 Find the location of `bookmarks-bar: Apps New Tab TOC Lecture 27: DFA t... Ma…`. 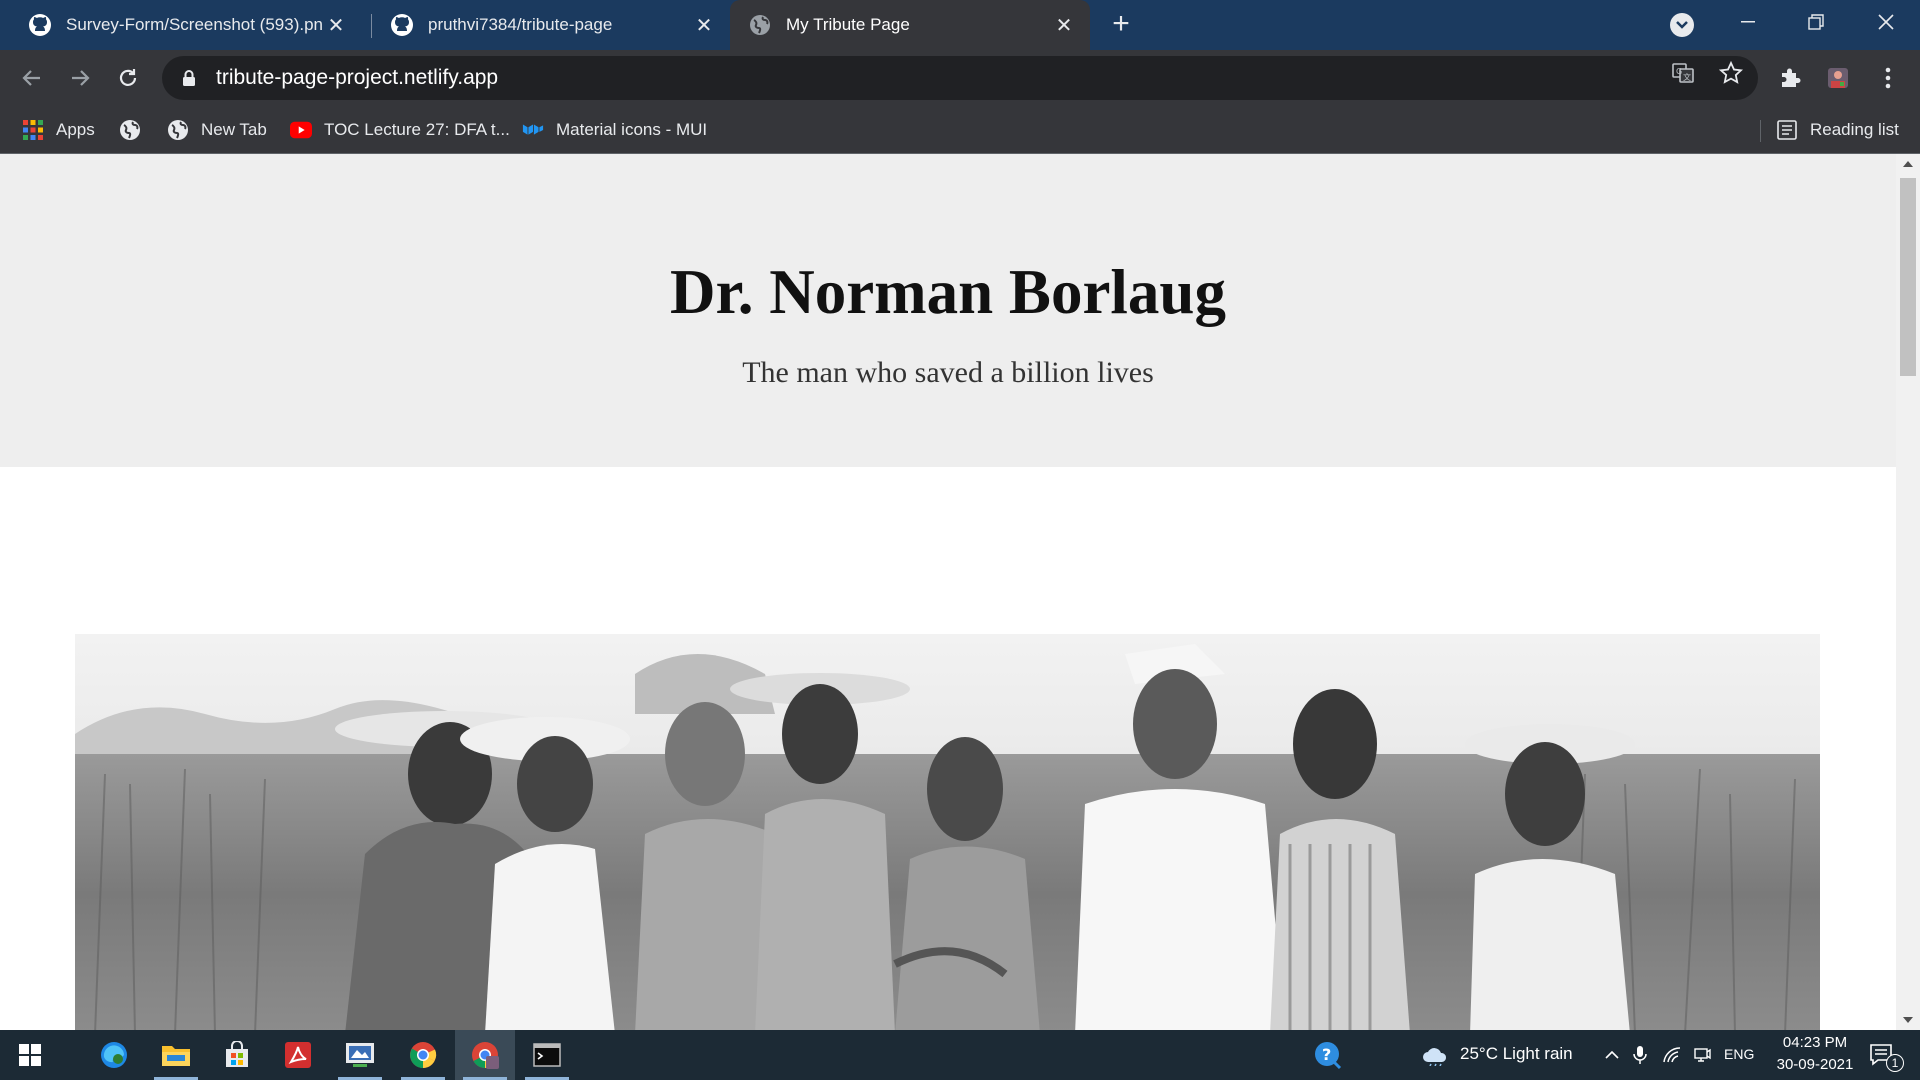

bookmarks-bar: Apps New Tab TOC Lecture 27: DFA t... Ma… is located at coordinates (960, 130).